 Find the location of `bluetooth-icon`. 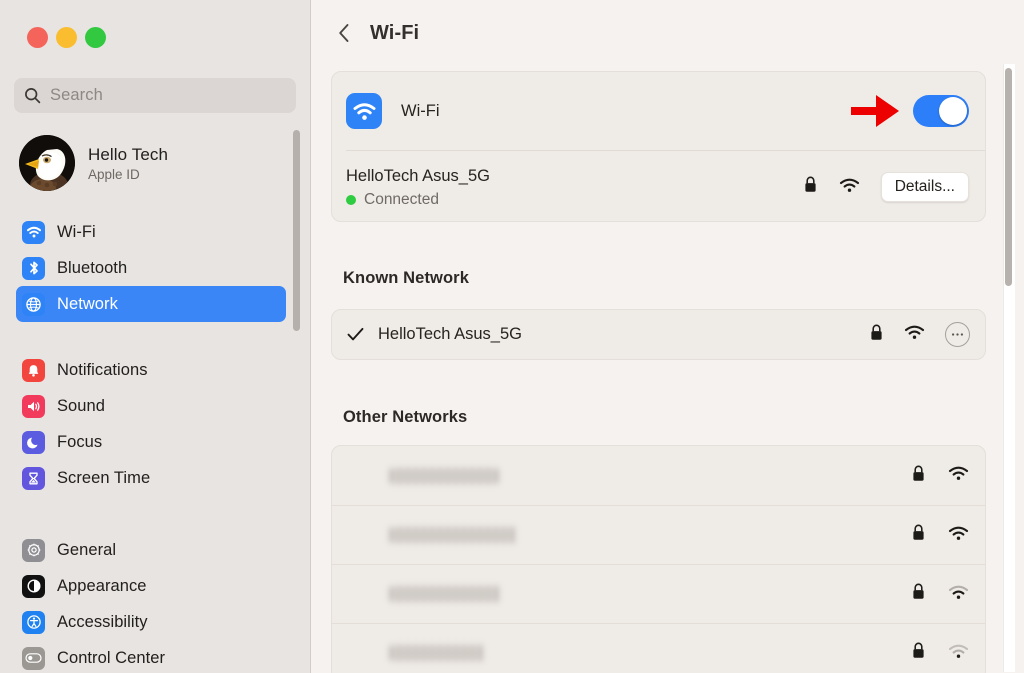

bluetooth-icon is located at coordinates (33, 268).